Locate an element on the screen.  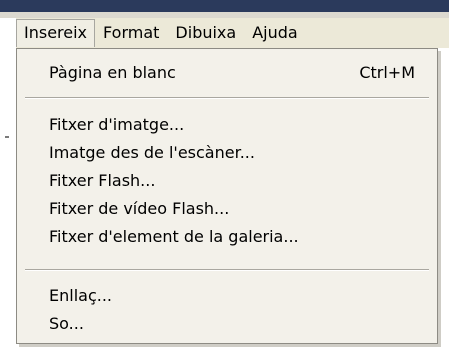
menu-item-pagina-en-blanc: Pàgina en blanc Ctrl+M is located at coordinates (227, 73).